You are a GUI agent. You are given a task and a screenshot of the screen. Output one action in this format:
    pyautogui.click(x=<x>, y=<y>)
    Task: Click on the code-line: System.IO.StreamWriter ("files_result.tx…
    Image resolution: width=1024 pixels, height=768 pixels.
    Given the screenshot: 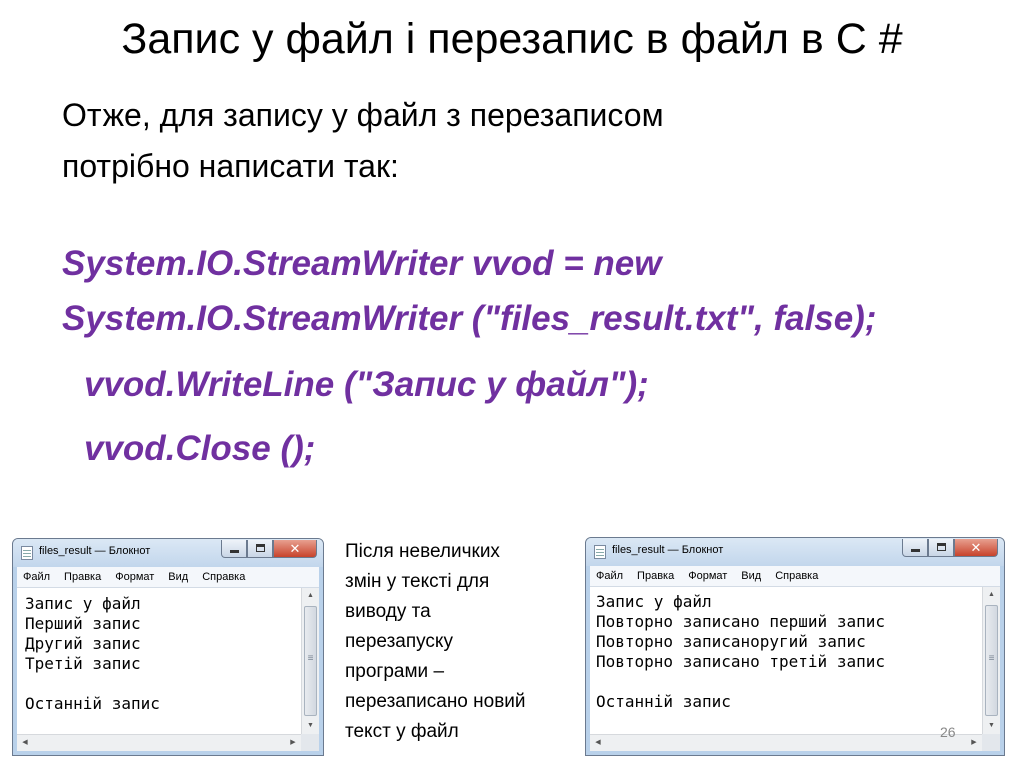 What is the action you would take?
    pyautogui.click(x=469, y=318)
    